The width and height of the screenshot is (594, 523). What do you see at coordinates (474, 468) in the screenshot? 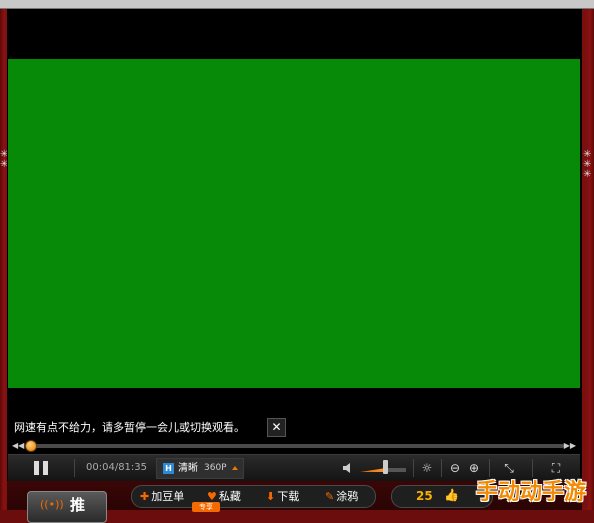
I see `zoom-in-icon: ⊕` at bounding box center [474, 468].